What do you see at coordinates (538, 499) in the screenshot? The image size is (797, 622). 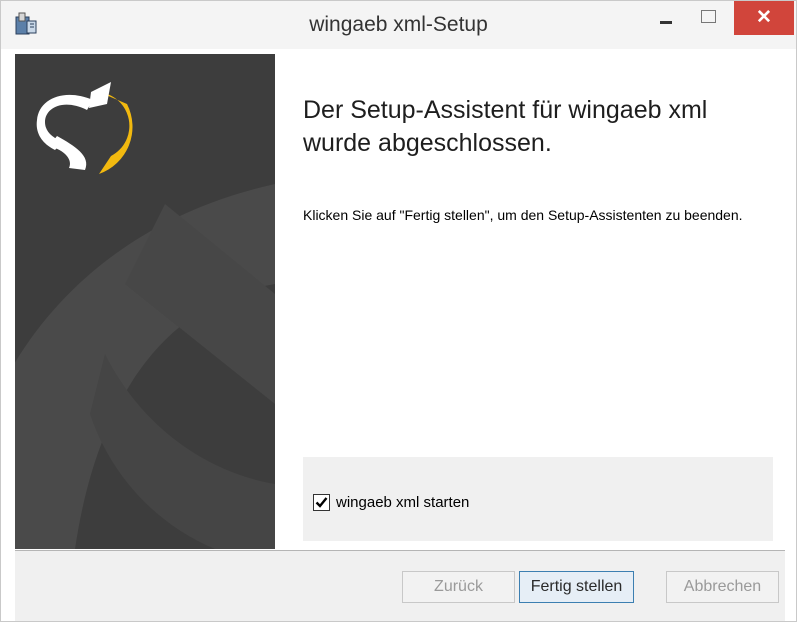 I see `launch-option-panel: wingaeb xml starten` at bounding box center [538, 499].